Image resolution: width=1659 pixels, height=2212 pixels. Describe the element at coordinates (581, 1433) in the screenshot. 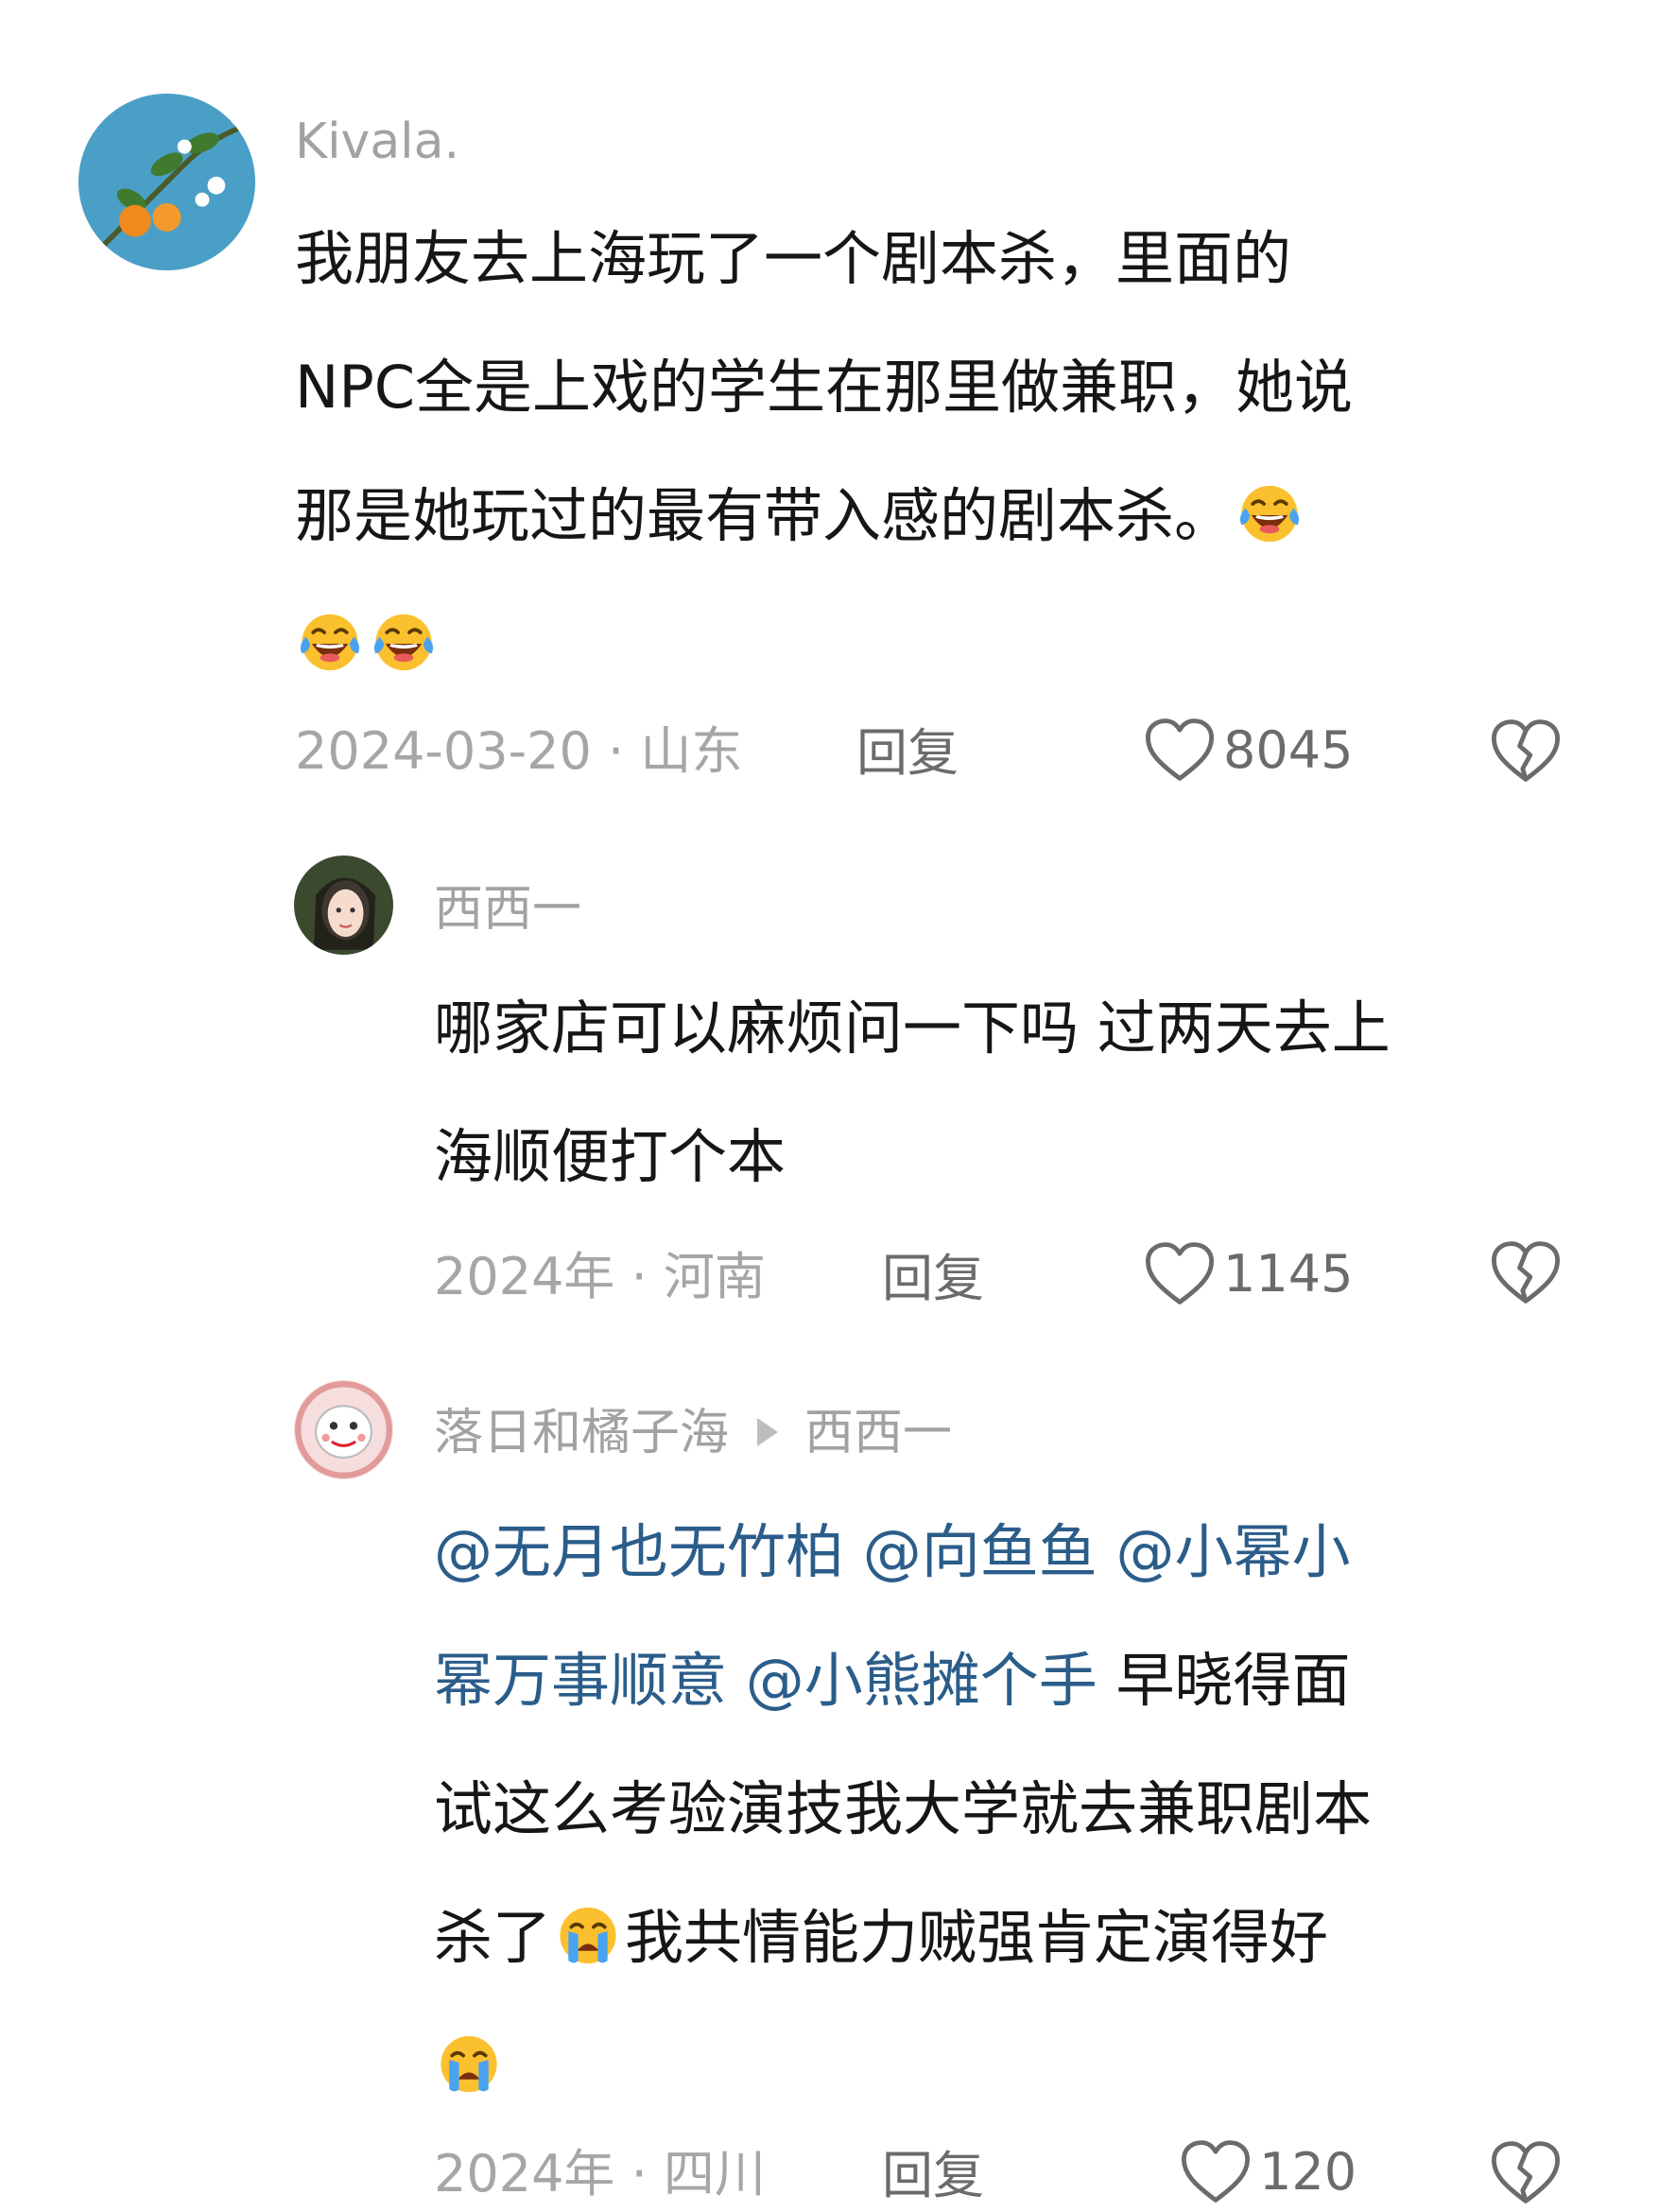

I see `username-text: 落日和橘子海` at that location.